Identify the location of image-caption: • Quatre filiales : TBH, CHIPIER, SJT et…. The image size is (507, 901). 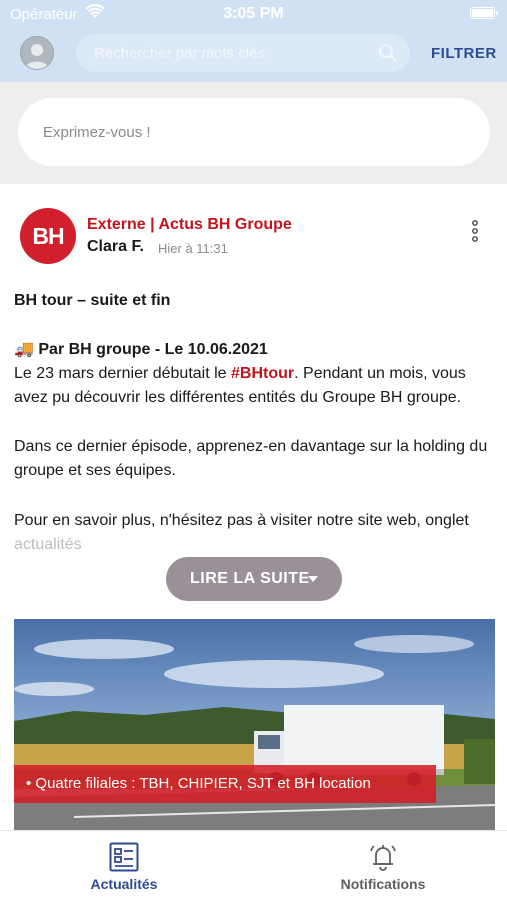
(198, 783).